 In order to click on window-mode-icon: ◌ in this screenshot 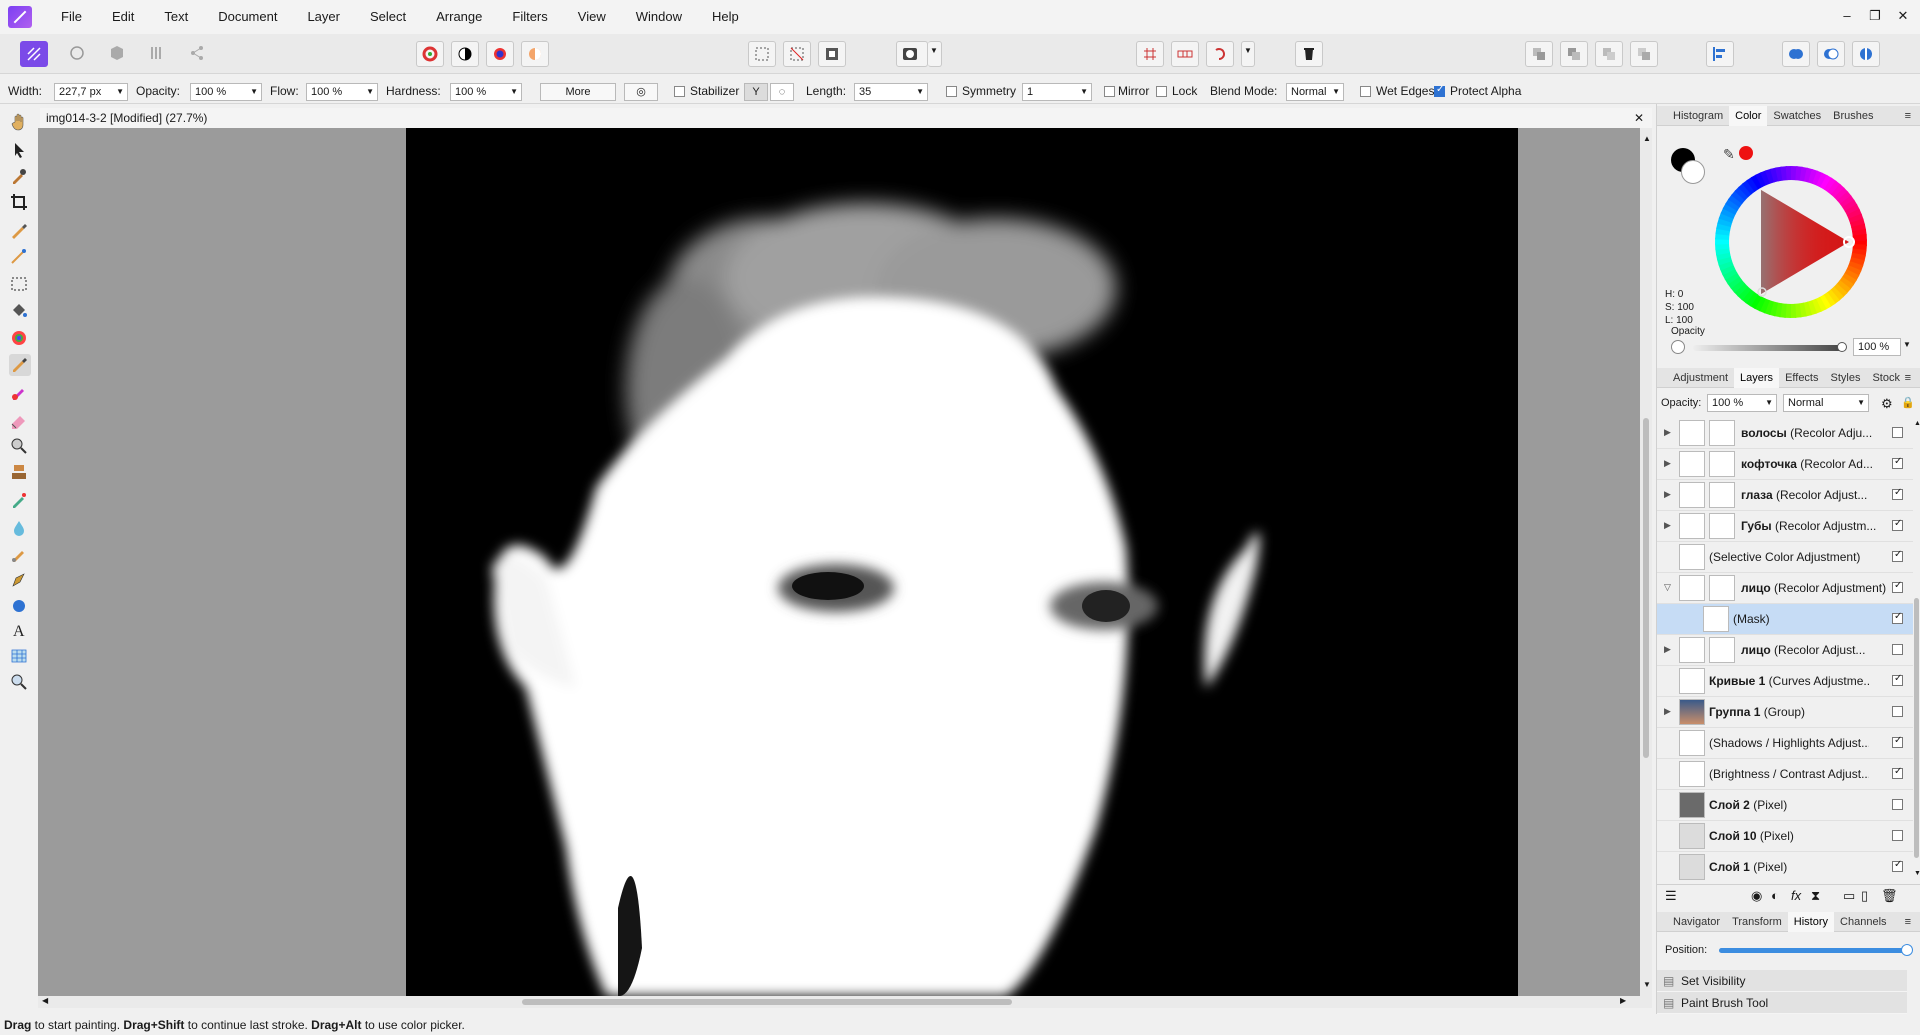, I will do `click(782, 92)`.